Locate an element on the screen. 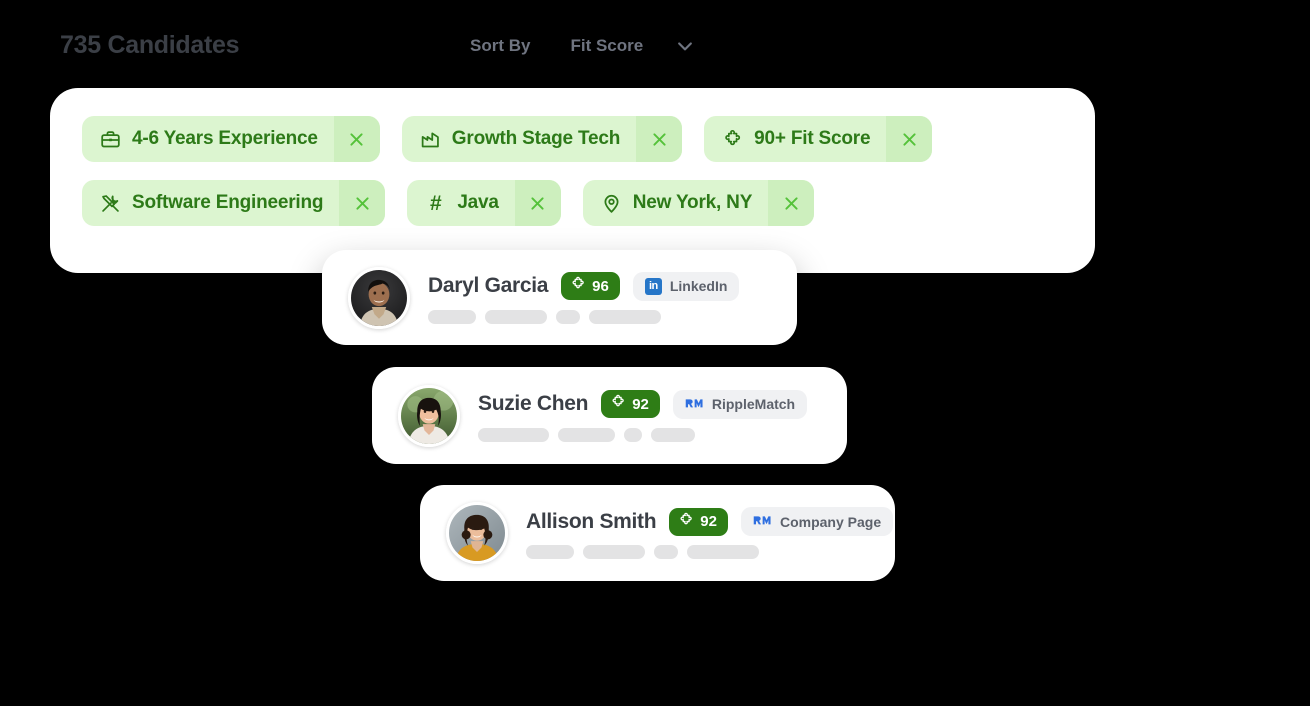  filter-chip-java: # Java is located at coordinates (484, 203).